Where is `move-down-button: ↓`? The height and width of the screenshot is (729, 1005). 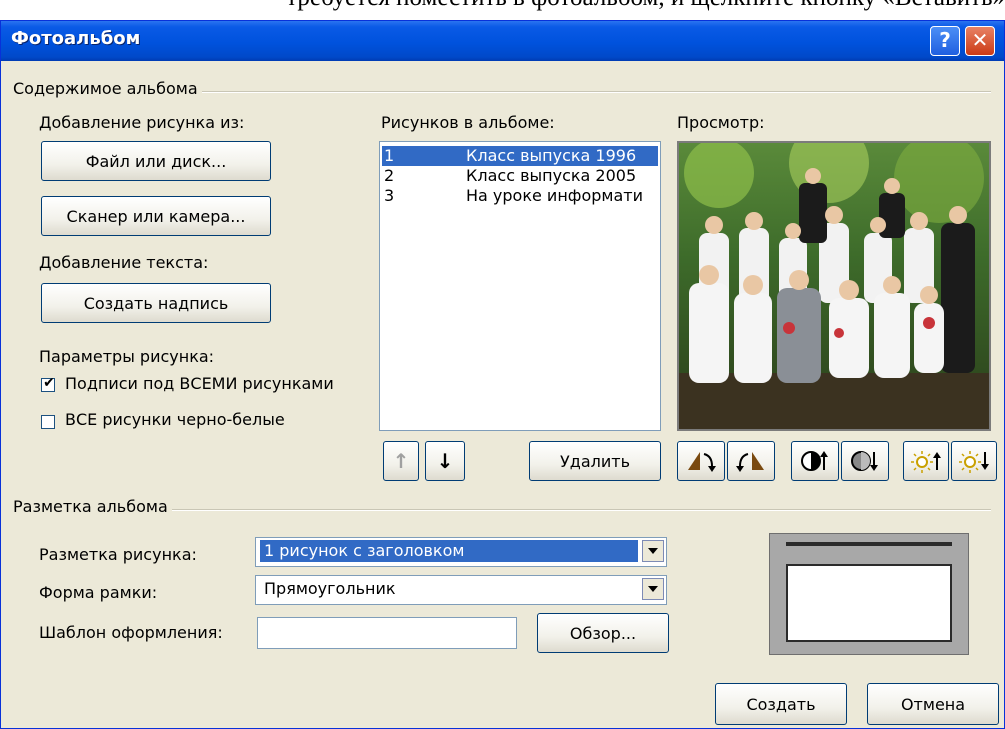 move-down-button: ↓ is located at coordinates (445, 461).